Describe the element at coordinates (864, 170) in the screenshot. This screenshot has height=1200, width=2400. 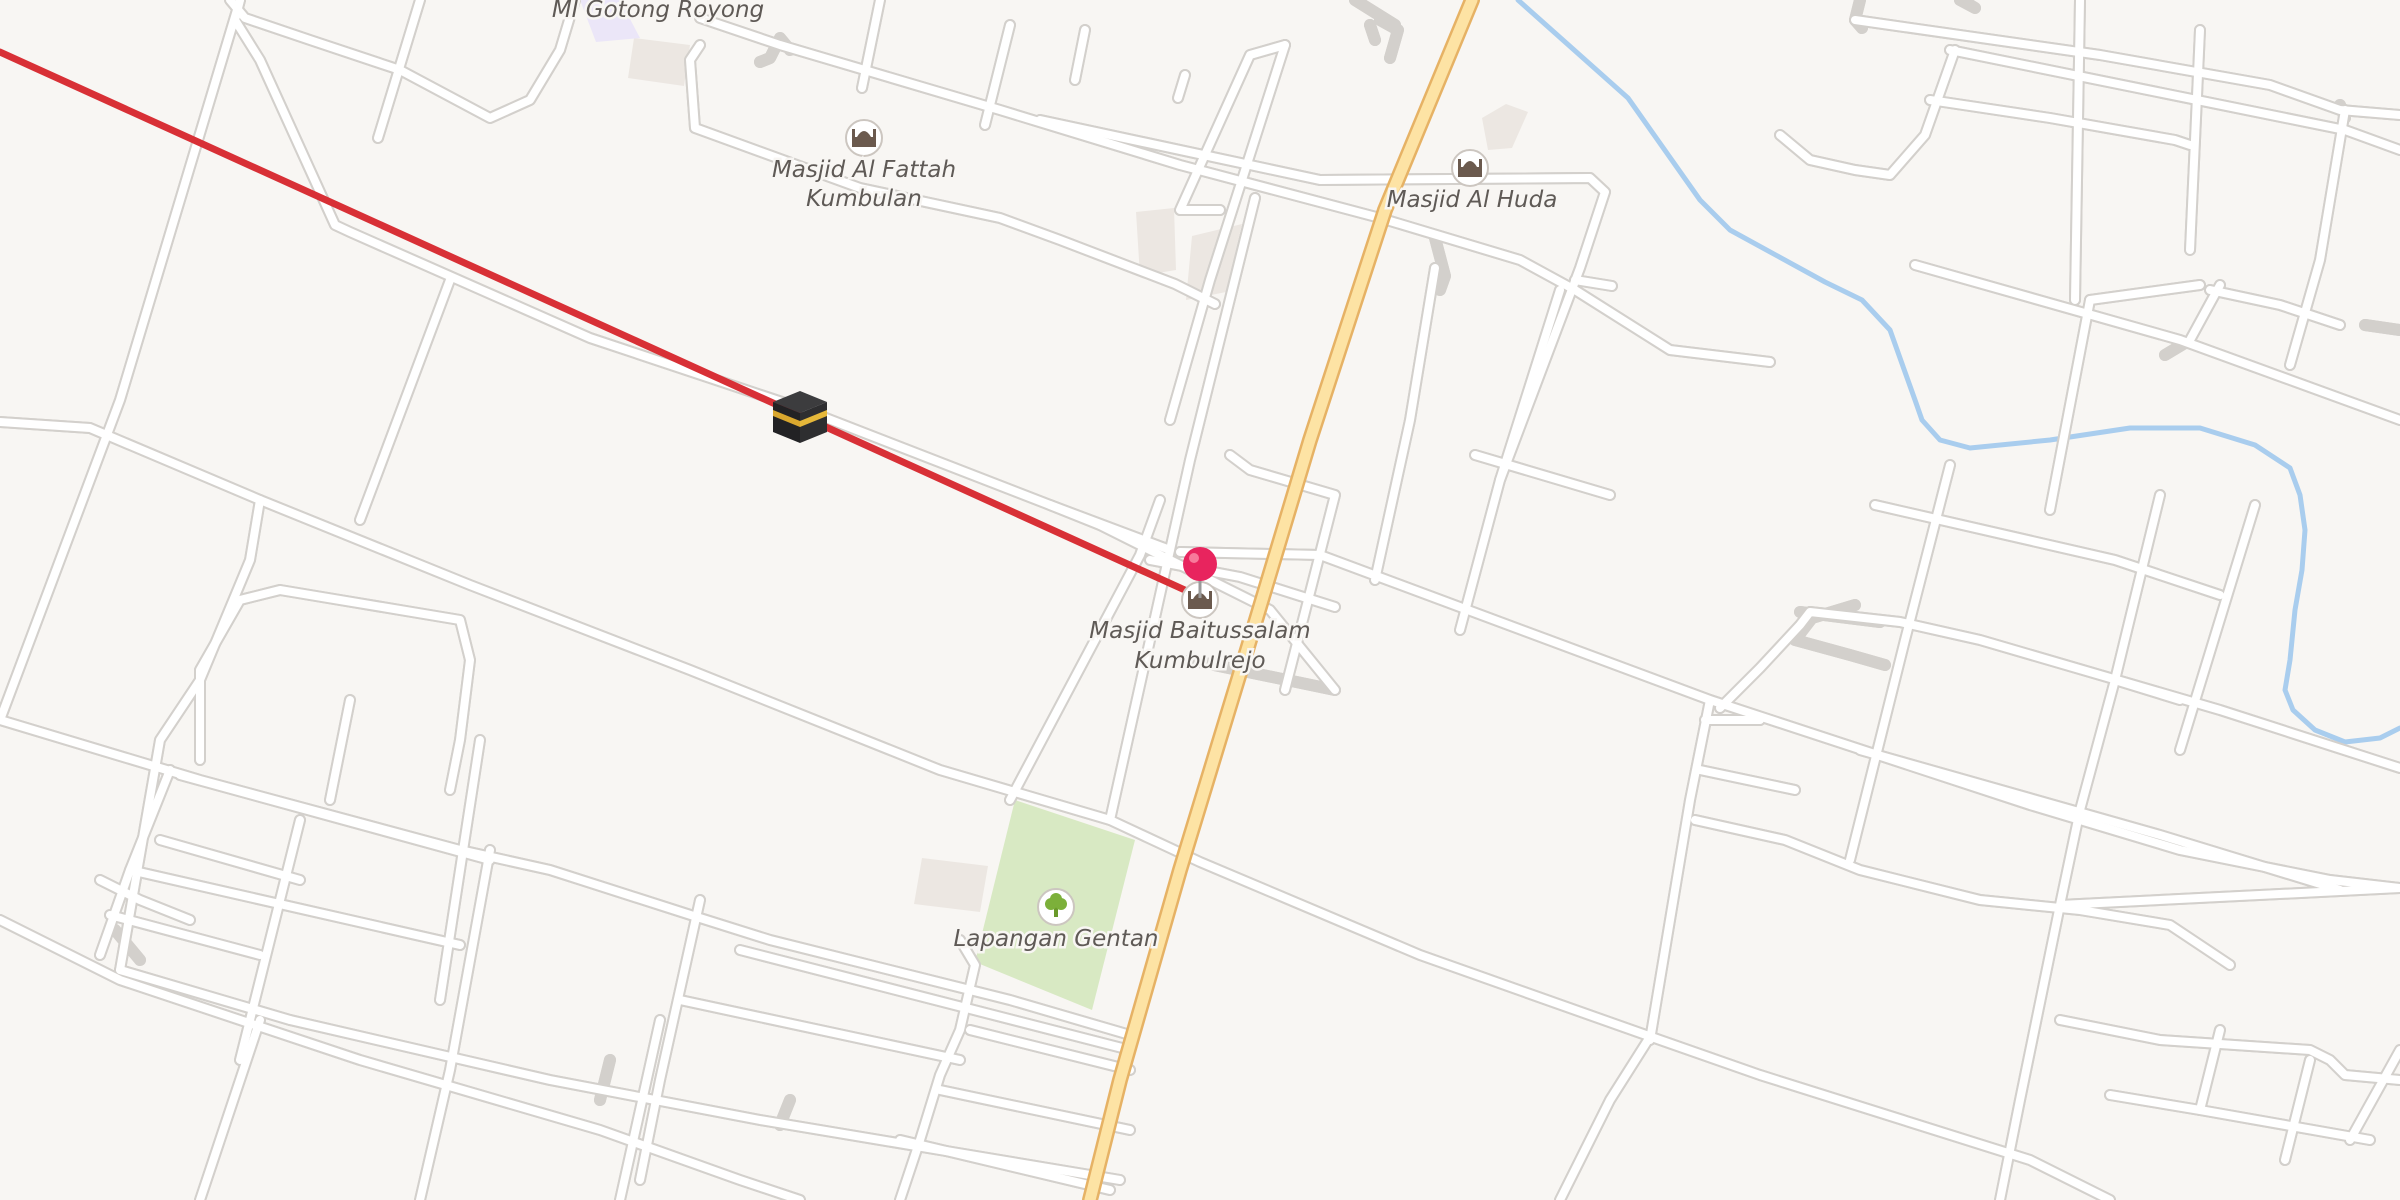
I see `poi-label: Masjid Al Fattah` at that location.